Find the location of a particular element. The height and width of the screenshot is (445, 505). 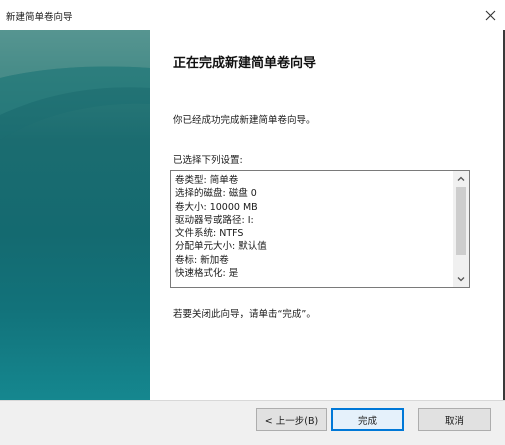

window-title: 新建简单卷向导 is located at coordinates (39, 17).